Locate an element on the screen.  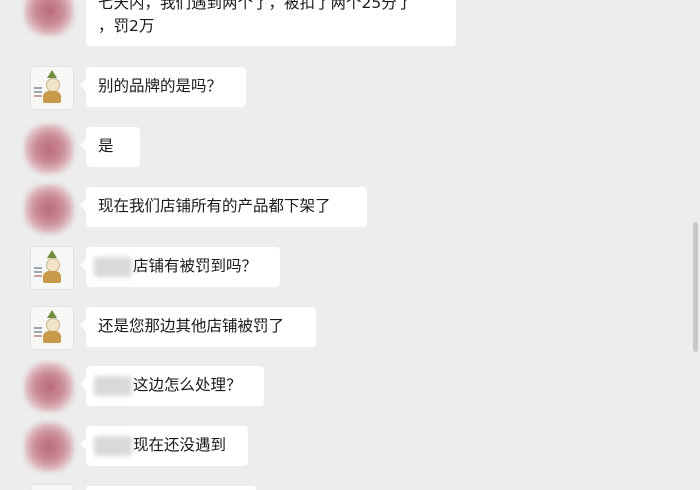
message-bubble: 这边怎么处理？ is located at coordinates (172, 386).